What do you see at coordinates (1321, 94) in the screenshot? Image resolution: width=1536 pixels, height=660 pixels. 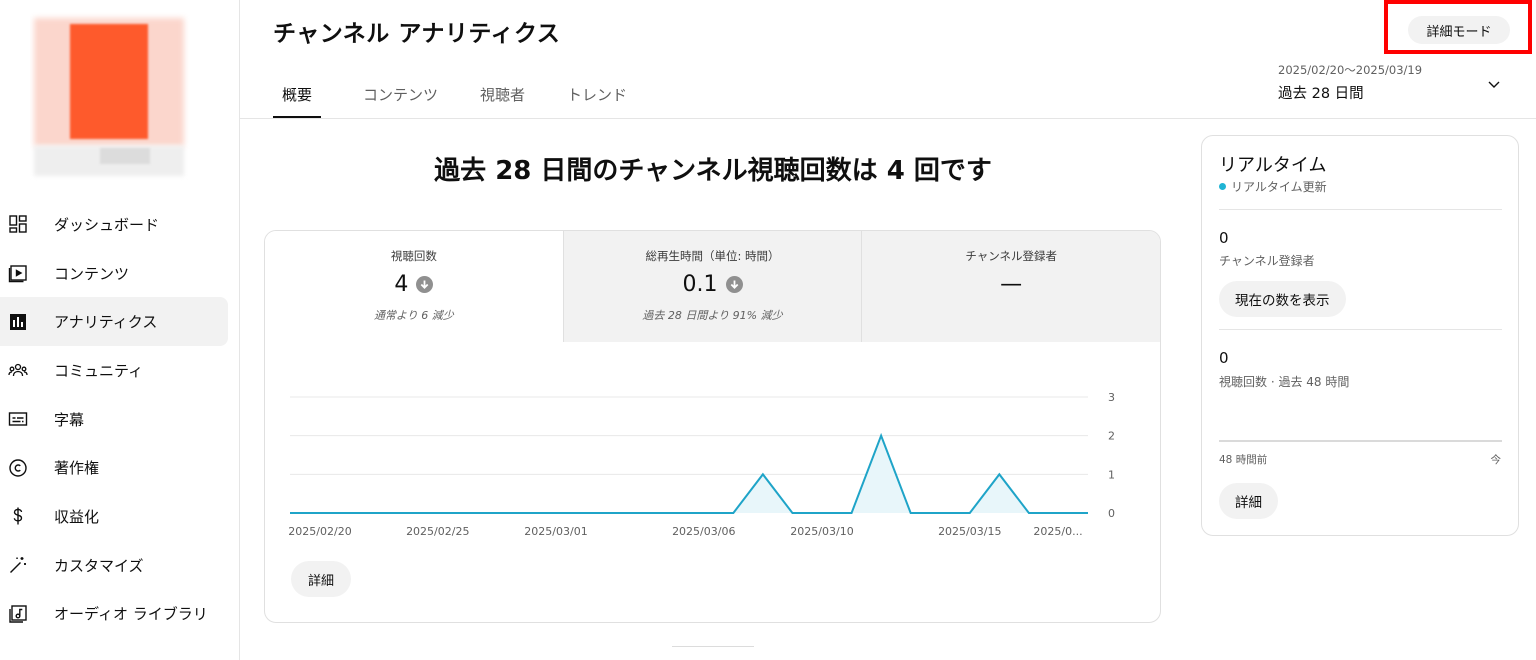 I see `date-range-label: 過去 28 日間` at bounding box center [1321, 94].